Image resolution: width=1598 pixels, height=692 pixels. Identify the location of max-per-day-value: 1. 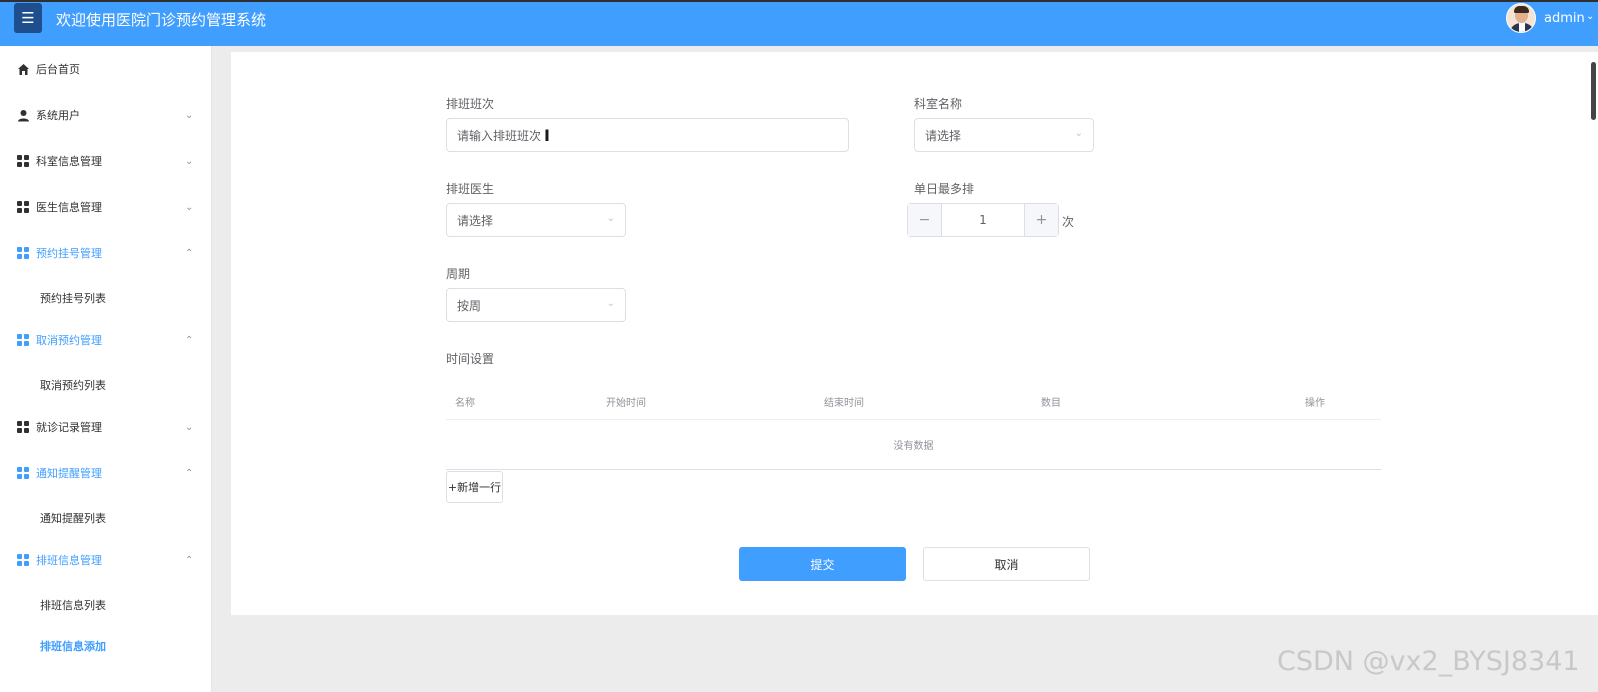
(983, 220).